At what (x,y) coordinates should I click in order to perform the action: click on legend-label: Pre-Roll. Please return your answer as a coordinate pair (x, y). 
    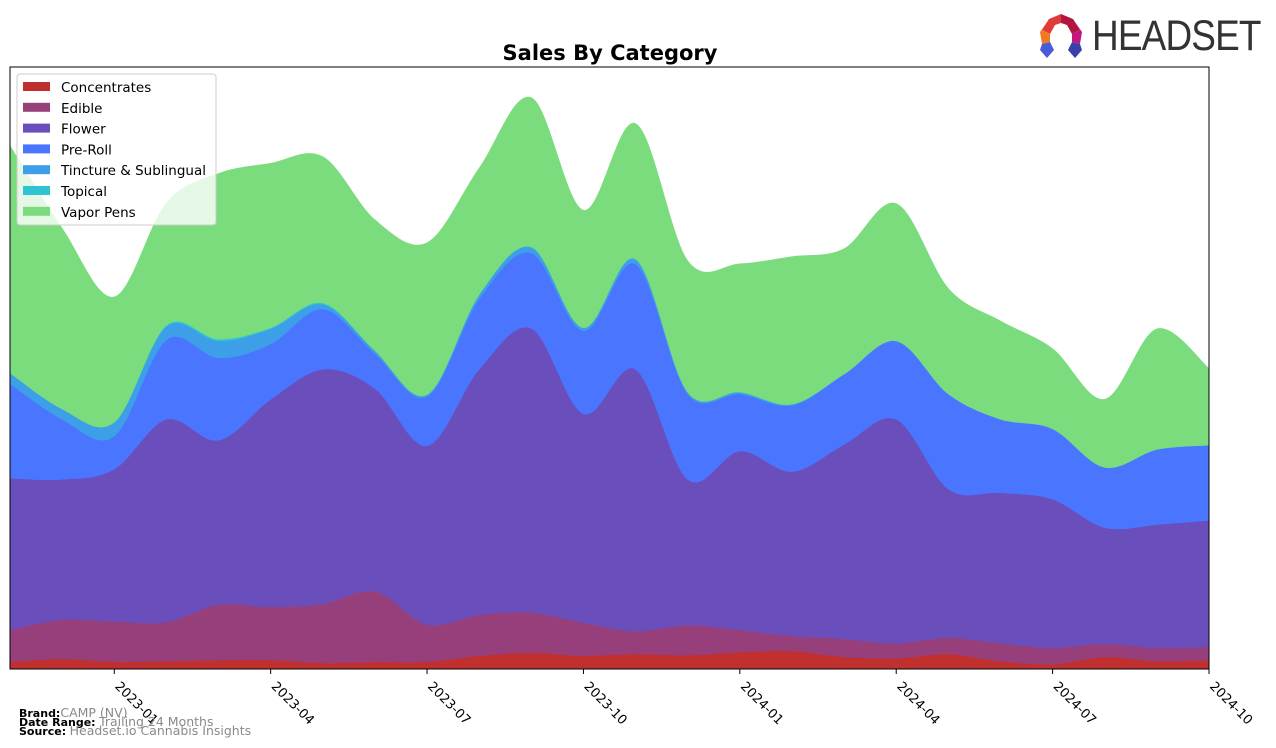
    Looking at the image, I should click on (86, 150).